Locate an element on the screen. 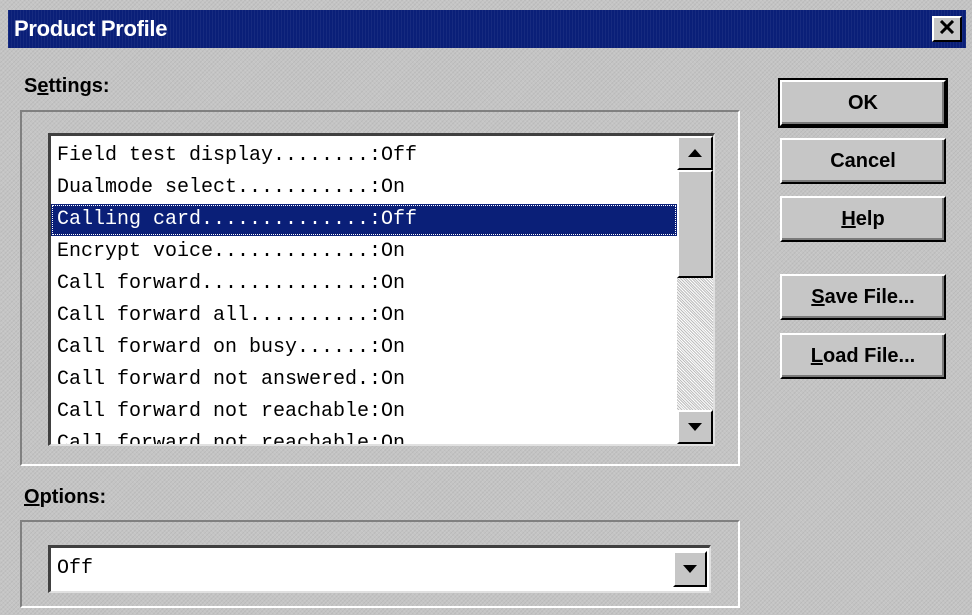 This screenshot has height=615, width=972. title-bar: Product Profile is located at coordinates (487, 29).